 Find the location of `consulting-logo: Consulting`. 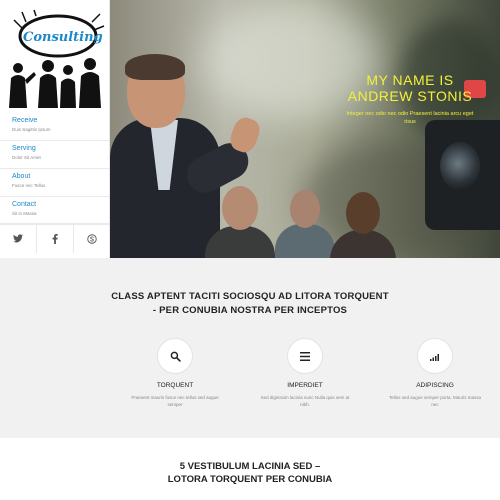

consulting-logo: Consulting is located at coordinates (56, 58).